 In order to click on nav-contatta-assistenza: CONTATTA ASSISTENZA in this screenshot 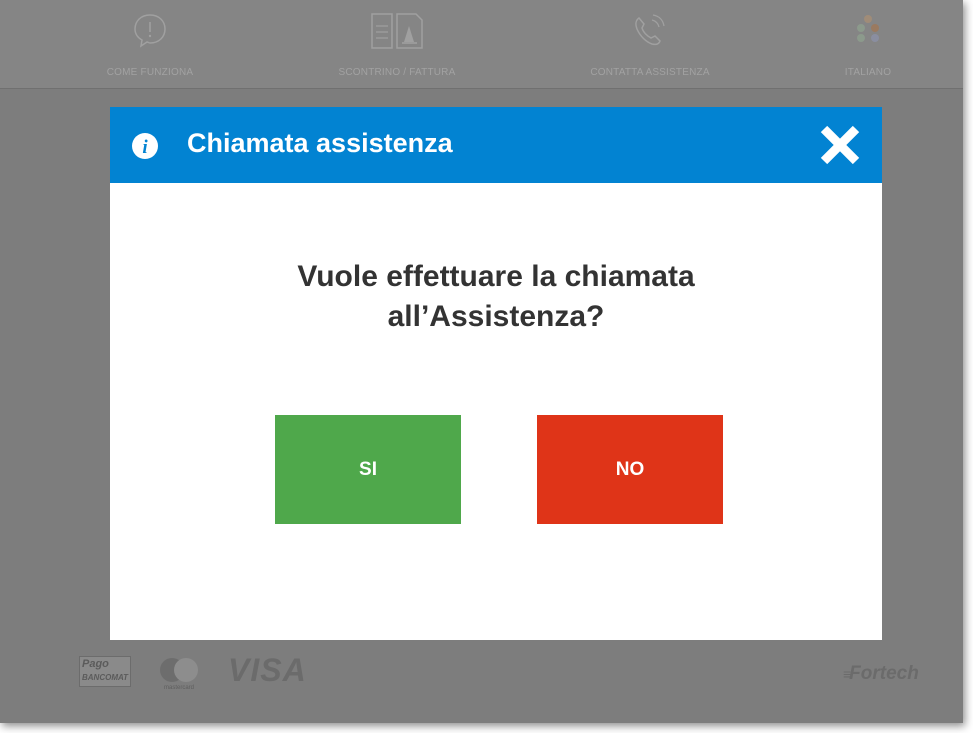, I will do `click(650, 44)`.